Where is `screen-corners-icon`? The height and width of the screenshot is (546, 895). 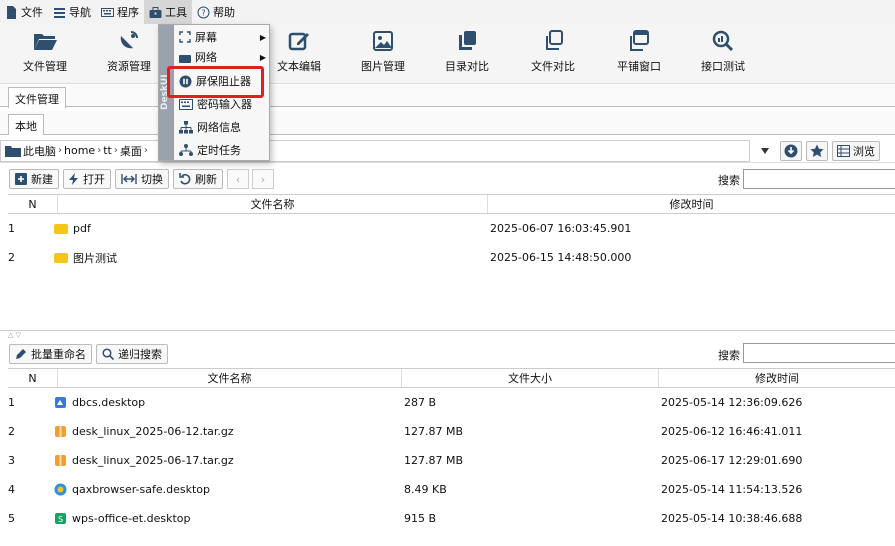
screen-corners-icon is located at coordinates (185, 37).